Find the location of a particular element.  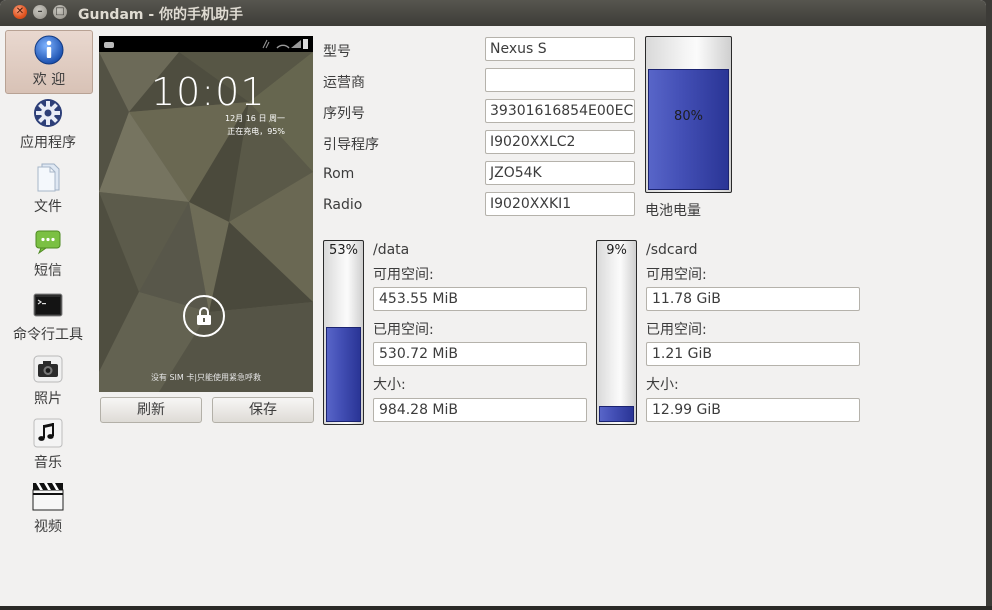

sidebar-item-label: 视频 is located at coordinates (48, 527).